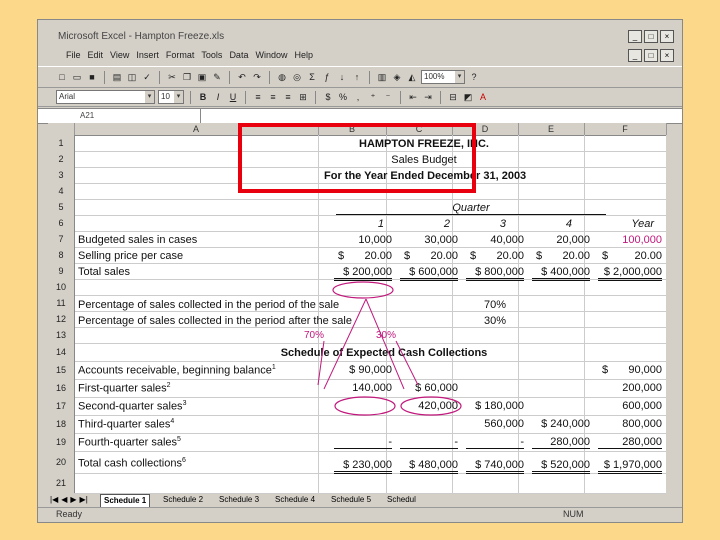 The height and width of the screenshot is (540, 720). Describe the element at coordinates (360, 514) in the screenshot. I see `status-bar: Ready NUM` at that location.